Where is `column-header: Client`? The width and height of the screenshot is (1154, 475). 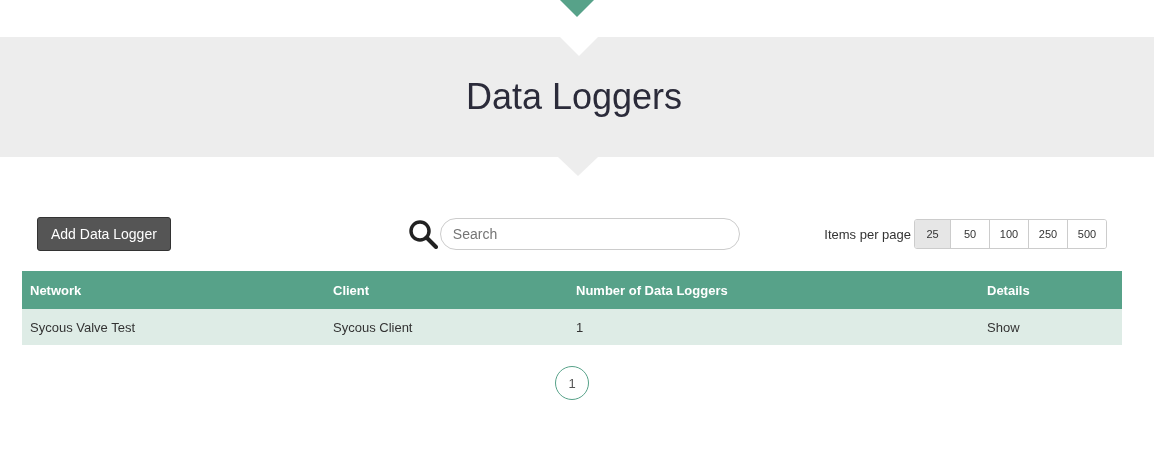
column-header: Client is located at coordinates (351, 290).